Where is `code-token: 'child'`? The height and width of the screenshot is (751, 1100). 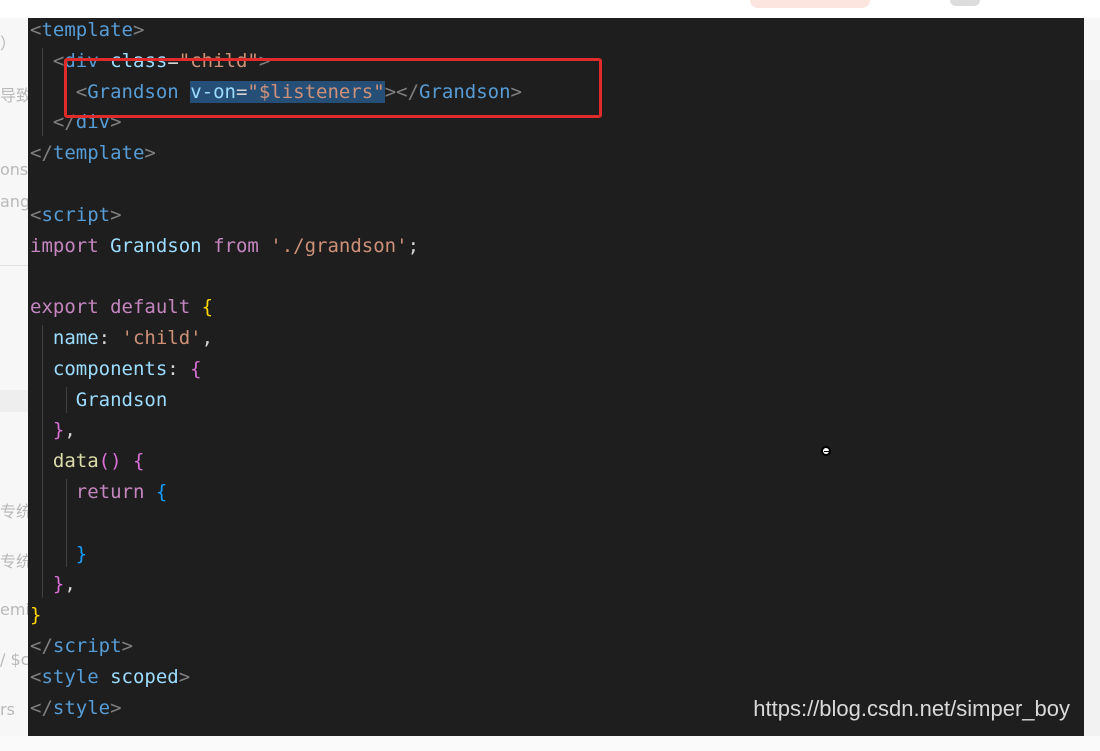
code-token: 'child' is located at coordinates (161, 338).